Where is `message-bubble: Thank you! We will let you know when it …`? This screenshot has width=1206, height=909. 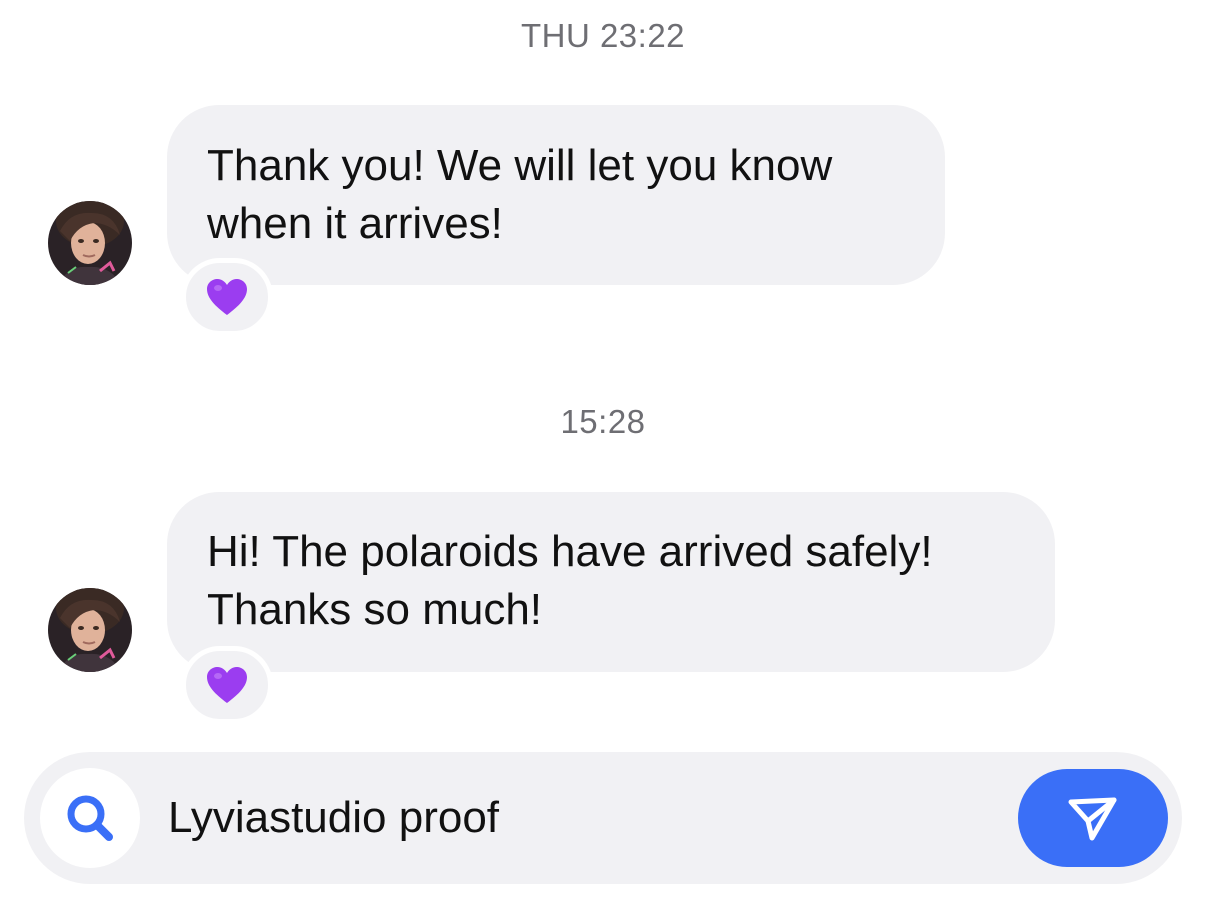 message-bubble: Thank you! We will let you know when it … is located at coordinates (556, 195).